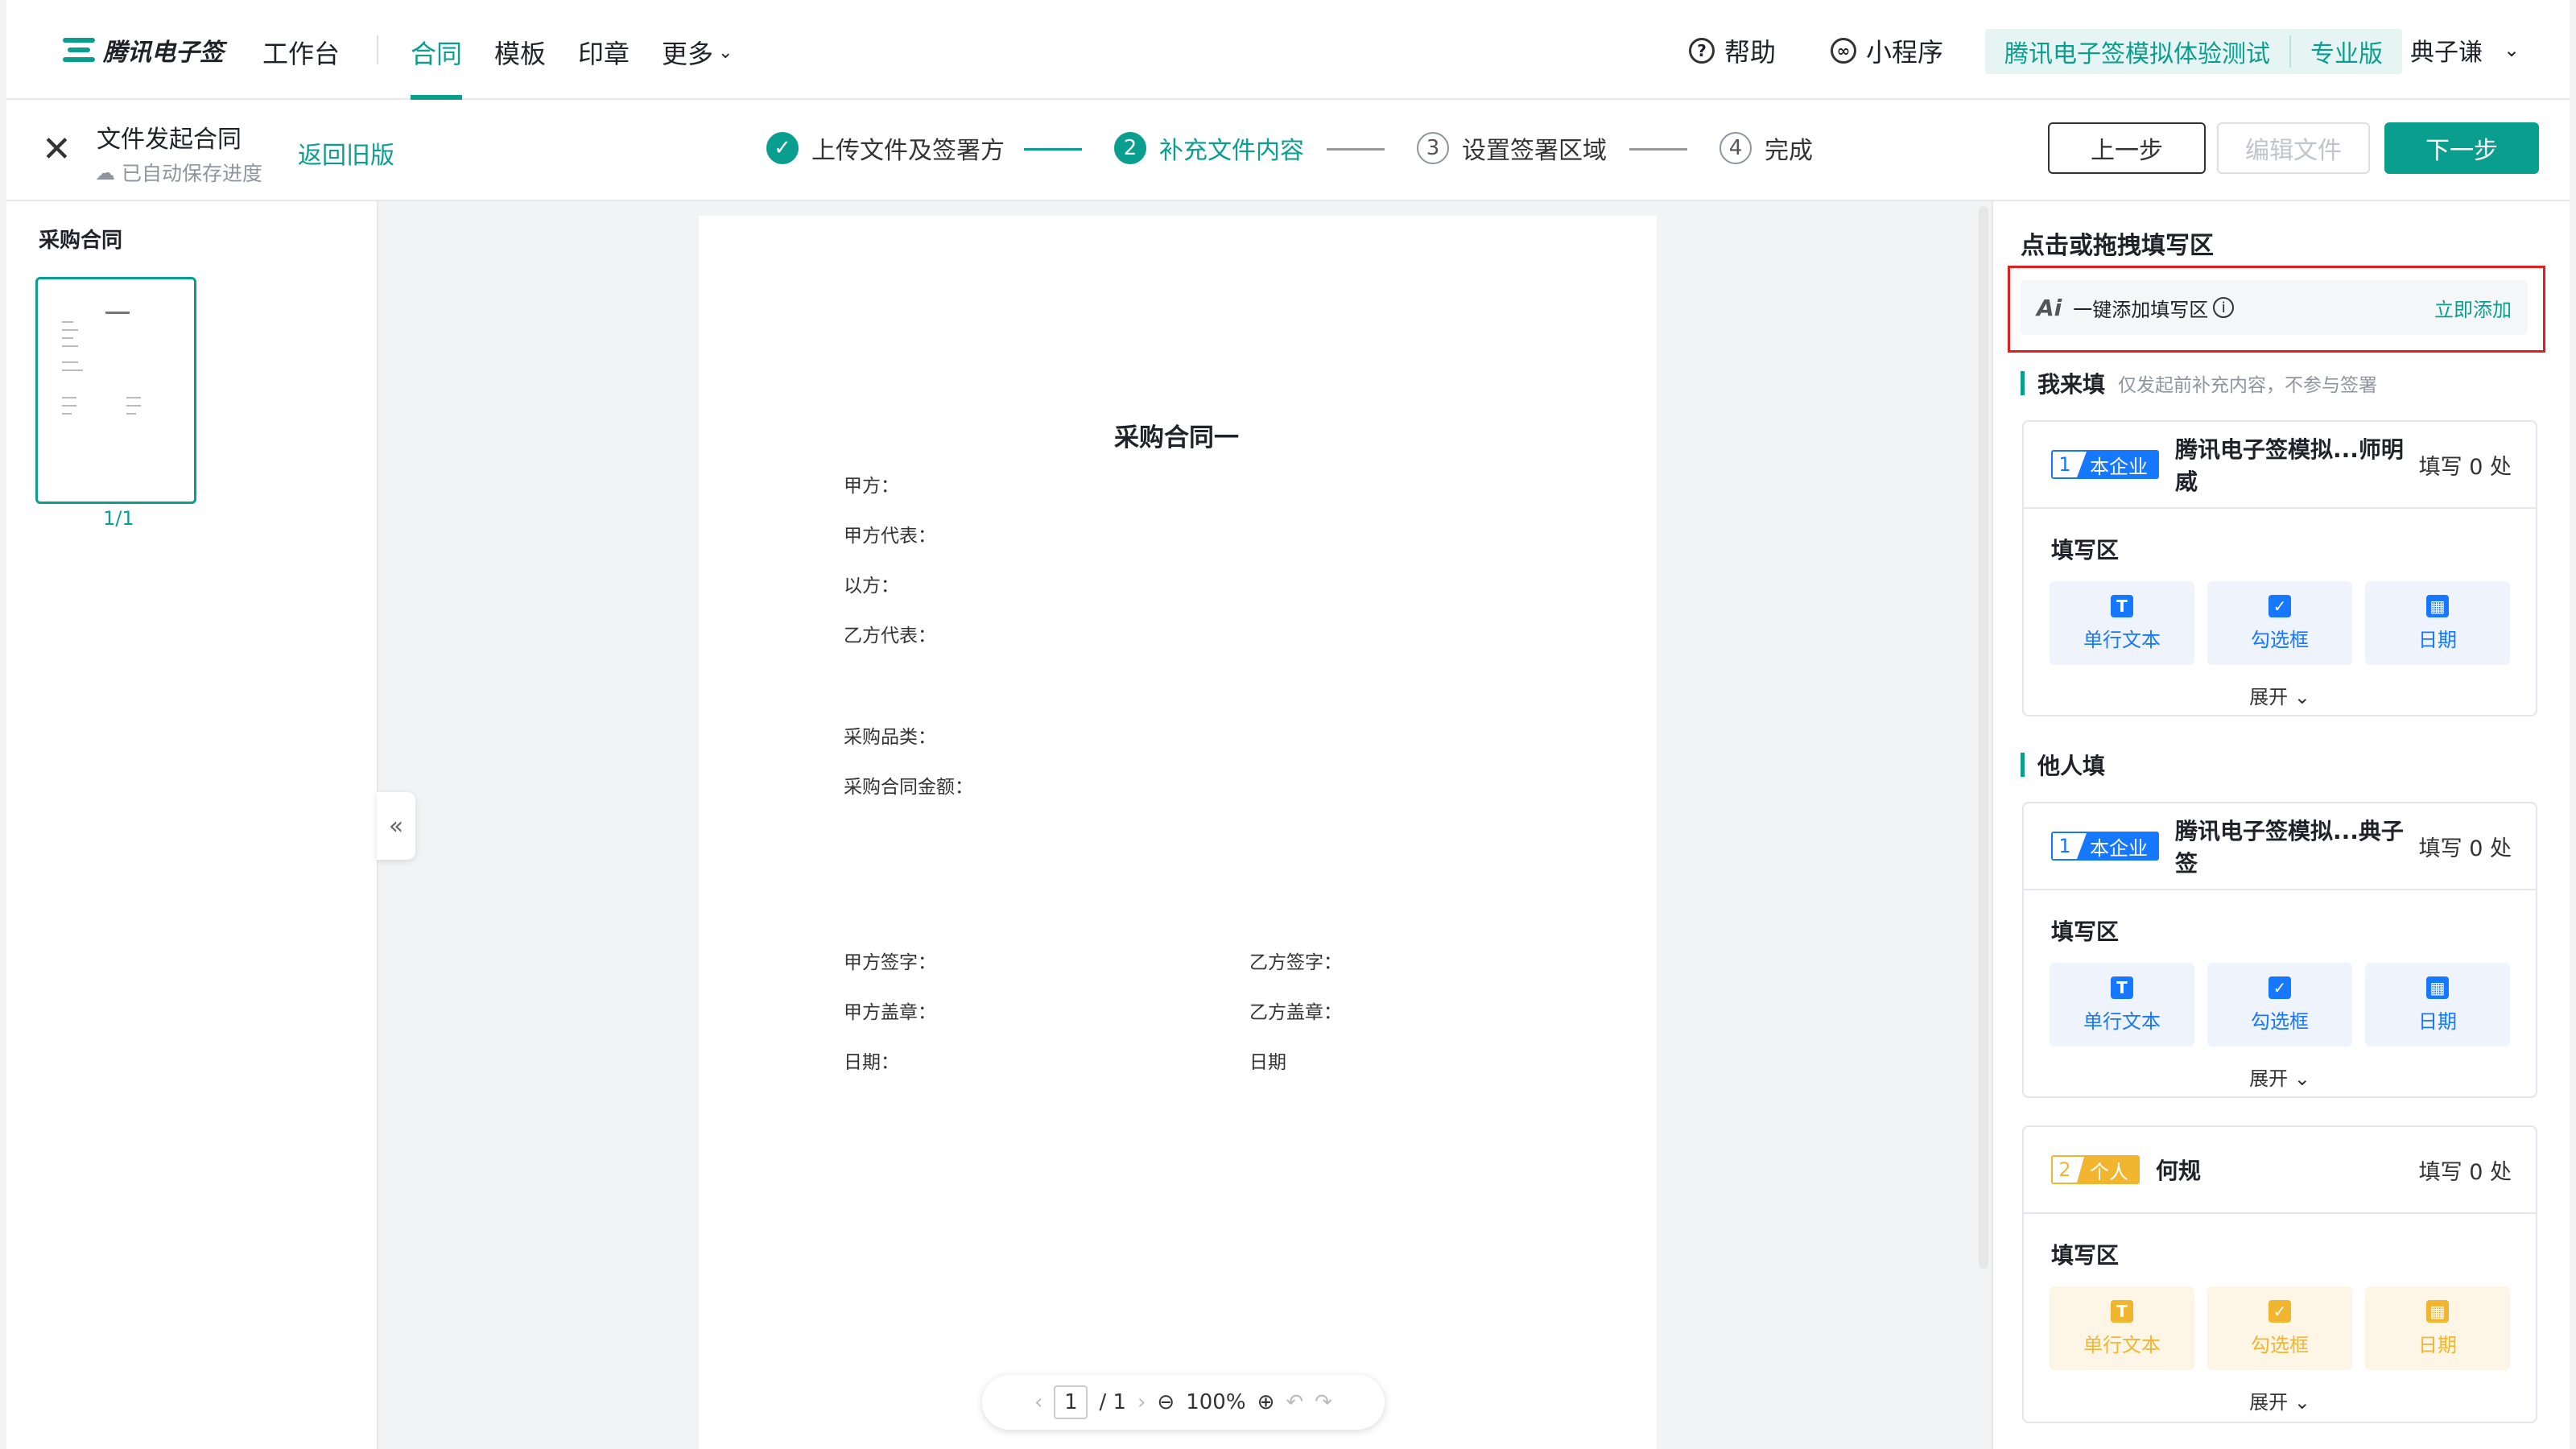 Image resolution: width=2576 pixels, height=1449 pixels. I want to click on doc-sign-a: 甲方签字：, so click(890, 962).